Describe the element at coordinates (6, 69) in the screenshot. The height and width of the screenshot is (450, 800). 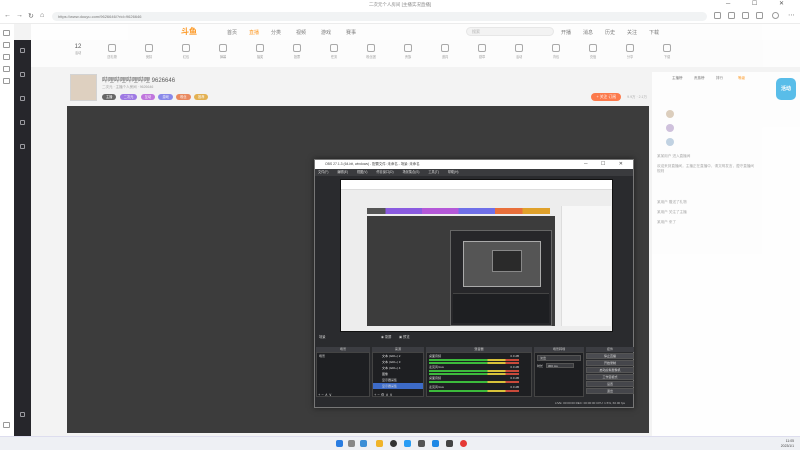
I see `sidebar-games-icon` at that location.